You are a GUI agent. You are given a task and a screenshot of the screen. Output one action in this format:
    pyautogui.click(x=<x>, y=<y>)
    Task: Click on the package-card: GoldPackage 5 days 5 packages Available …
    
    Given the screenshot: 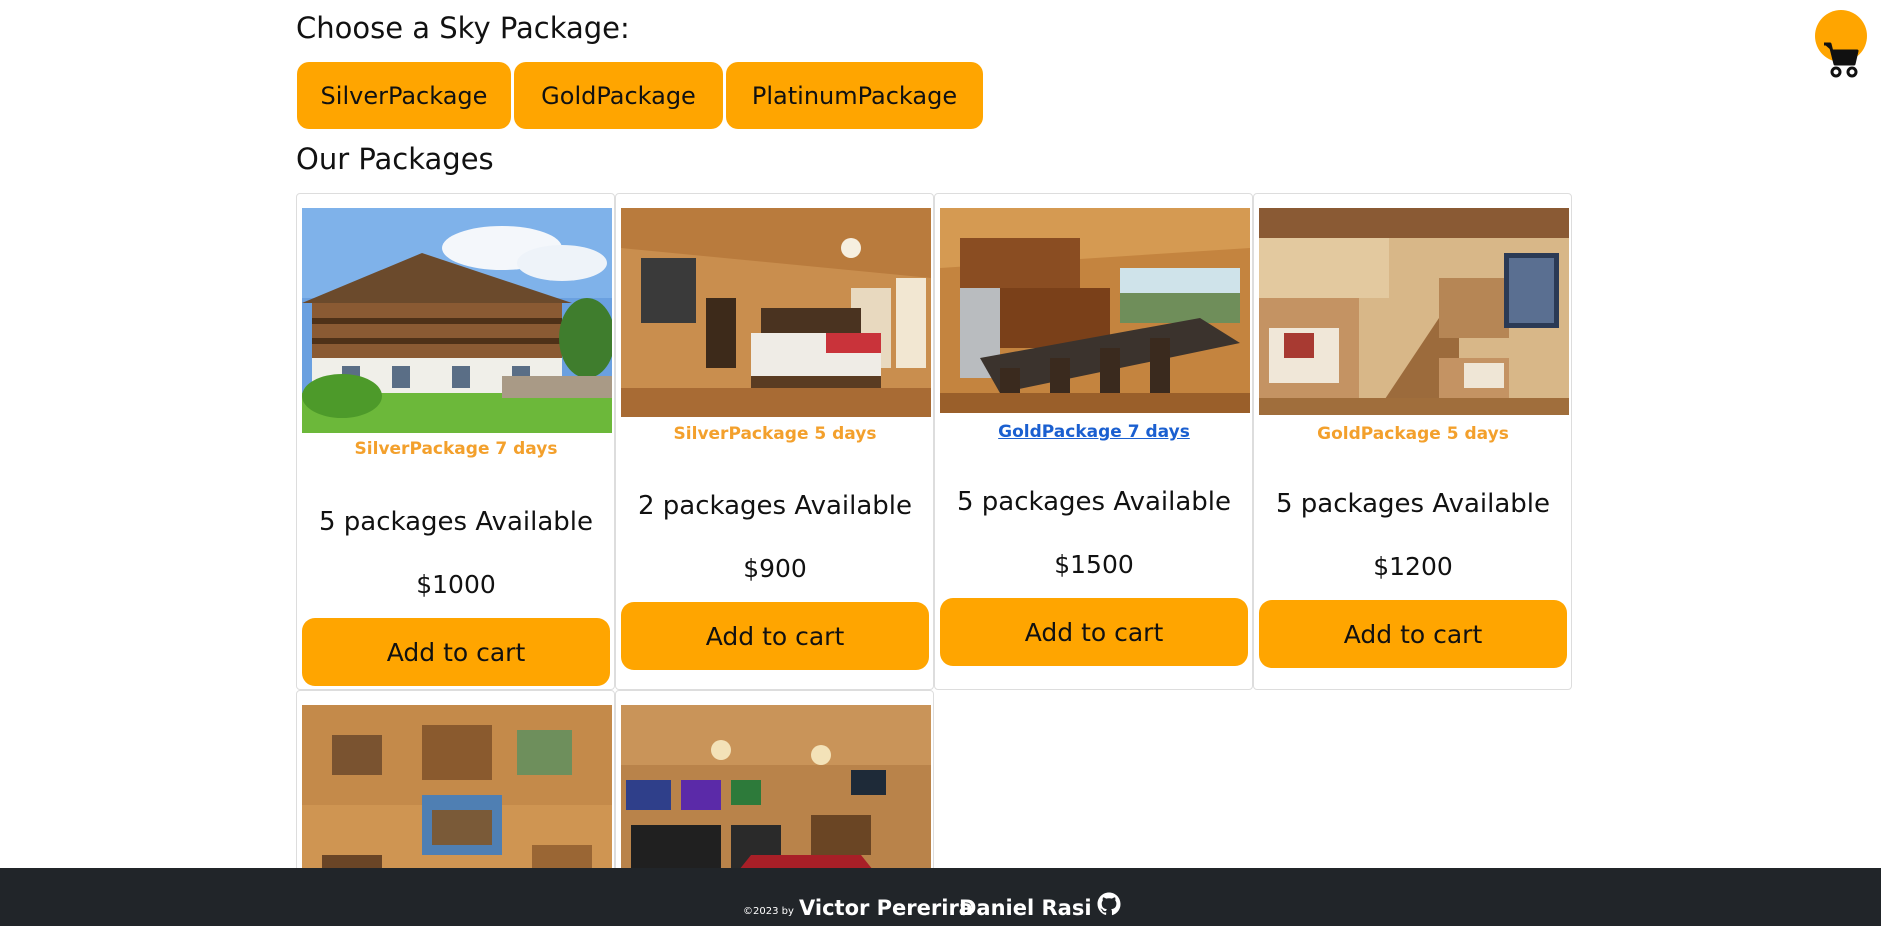 What is the action you would take?
    pyautogui.click(x=1412, y=441)
    